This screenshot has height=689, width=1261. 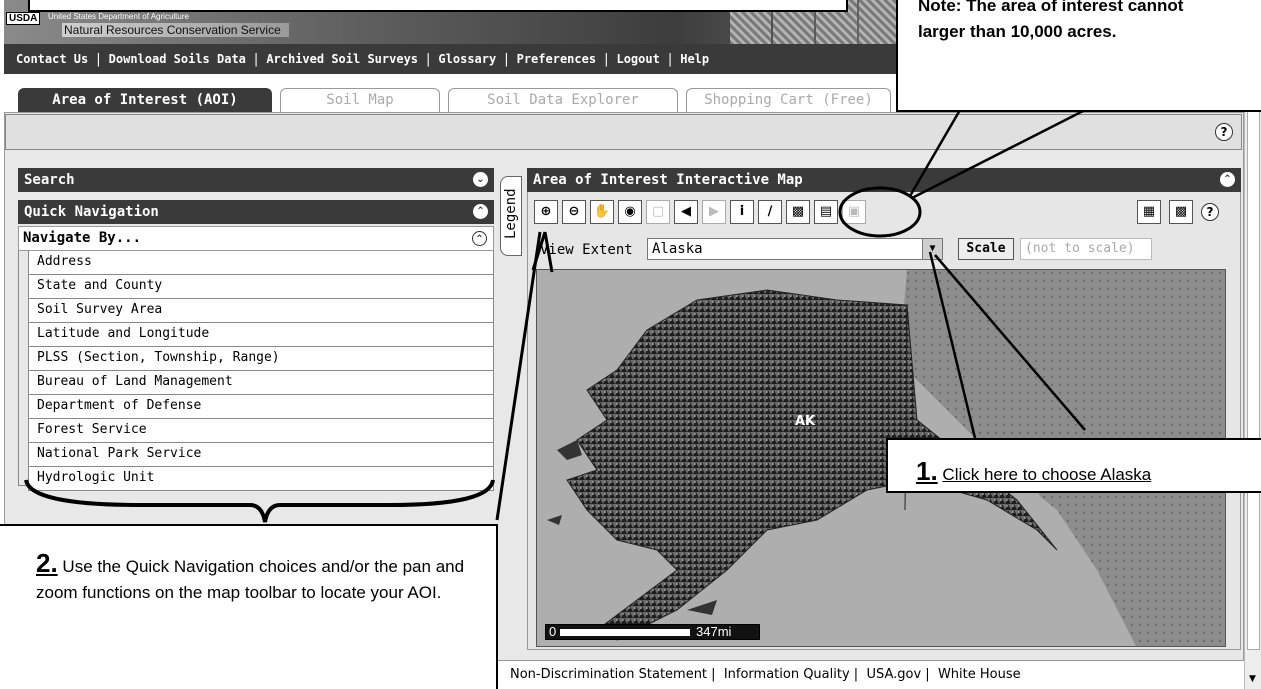 I want to click on top-callout-box, so click(x=438, y=6).